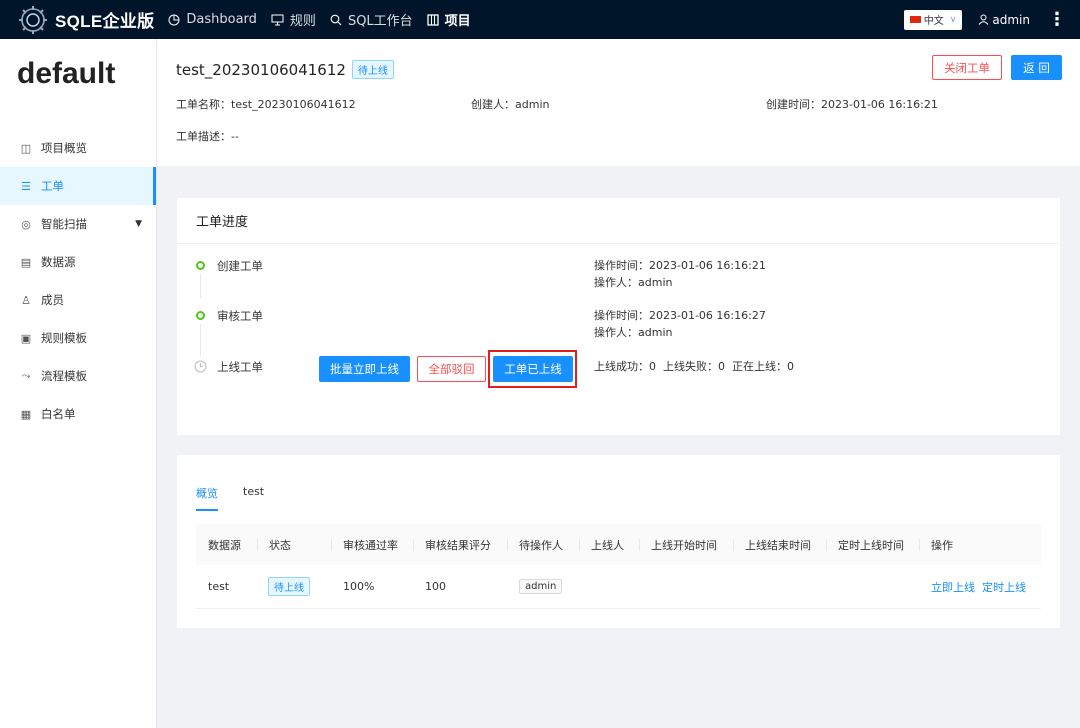 This screenshot has height=728, width=1080. What do you see at coordinates (221, 19) in the screenshot?
I see `nav-dashboard-label: Dashboard` at bounding box center [221, 19].